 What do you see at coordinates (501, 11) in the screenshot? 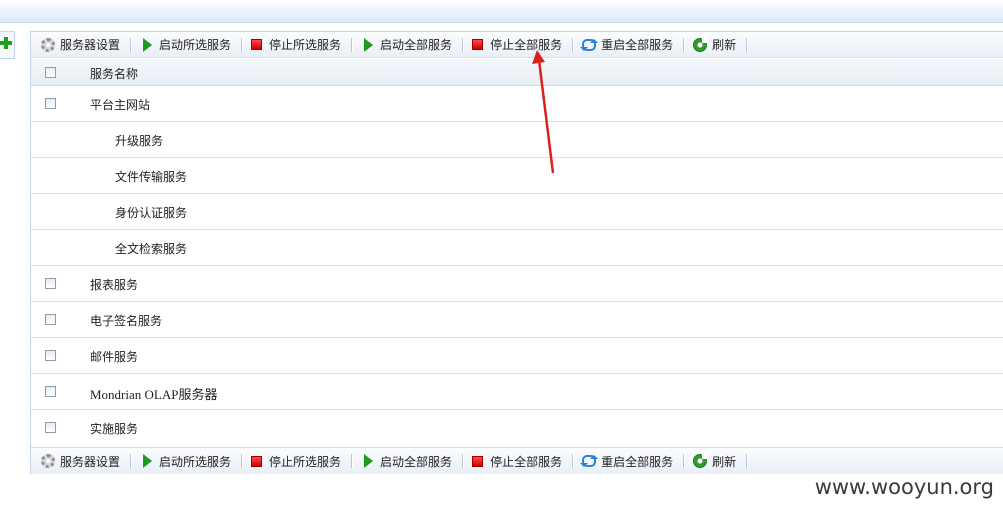
I see `top-banner` at bounding box center [501, 11].